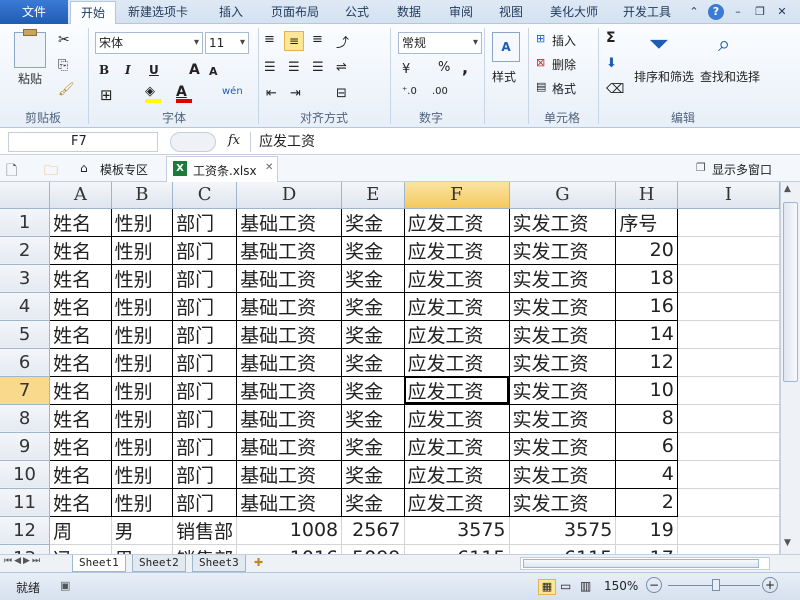 The height and width of the screenshot is (600, 800). I want to click on cell: 6115, so click(457, 549).